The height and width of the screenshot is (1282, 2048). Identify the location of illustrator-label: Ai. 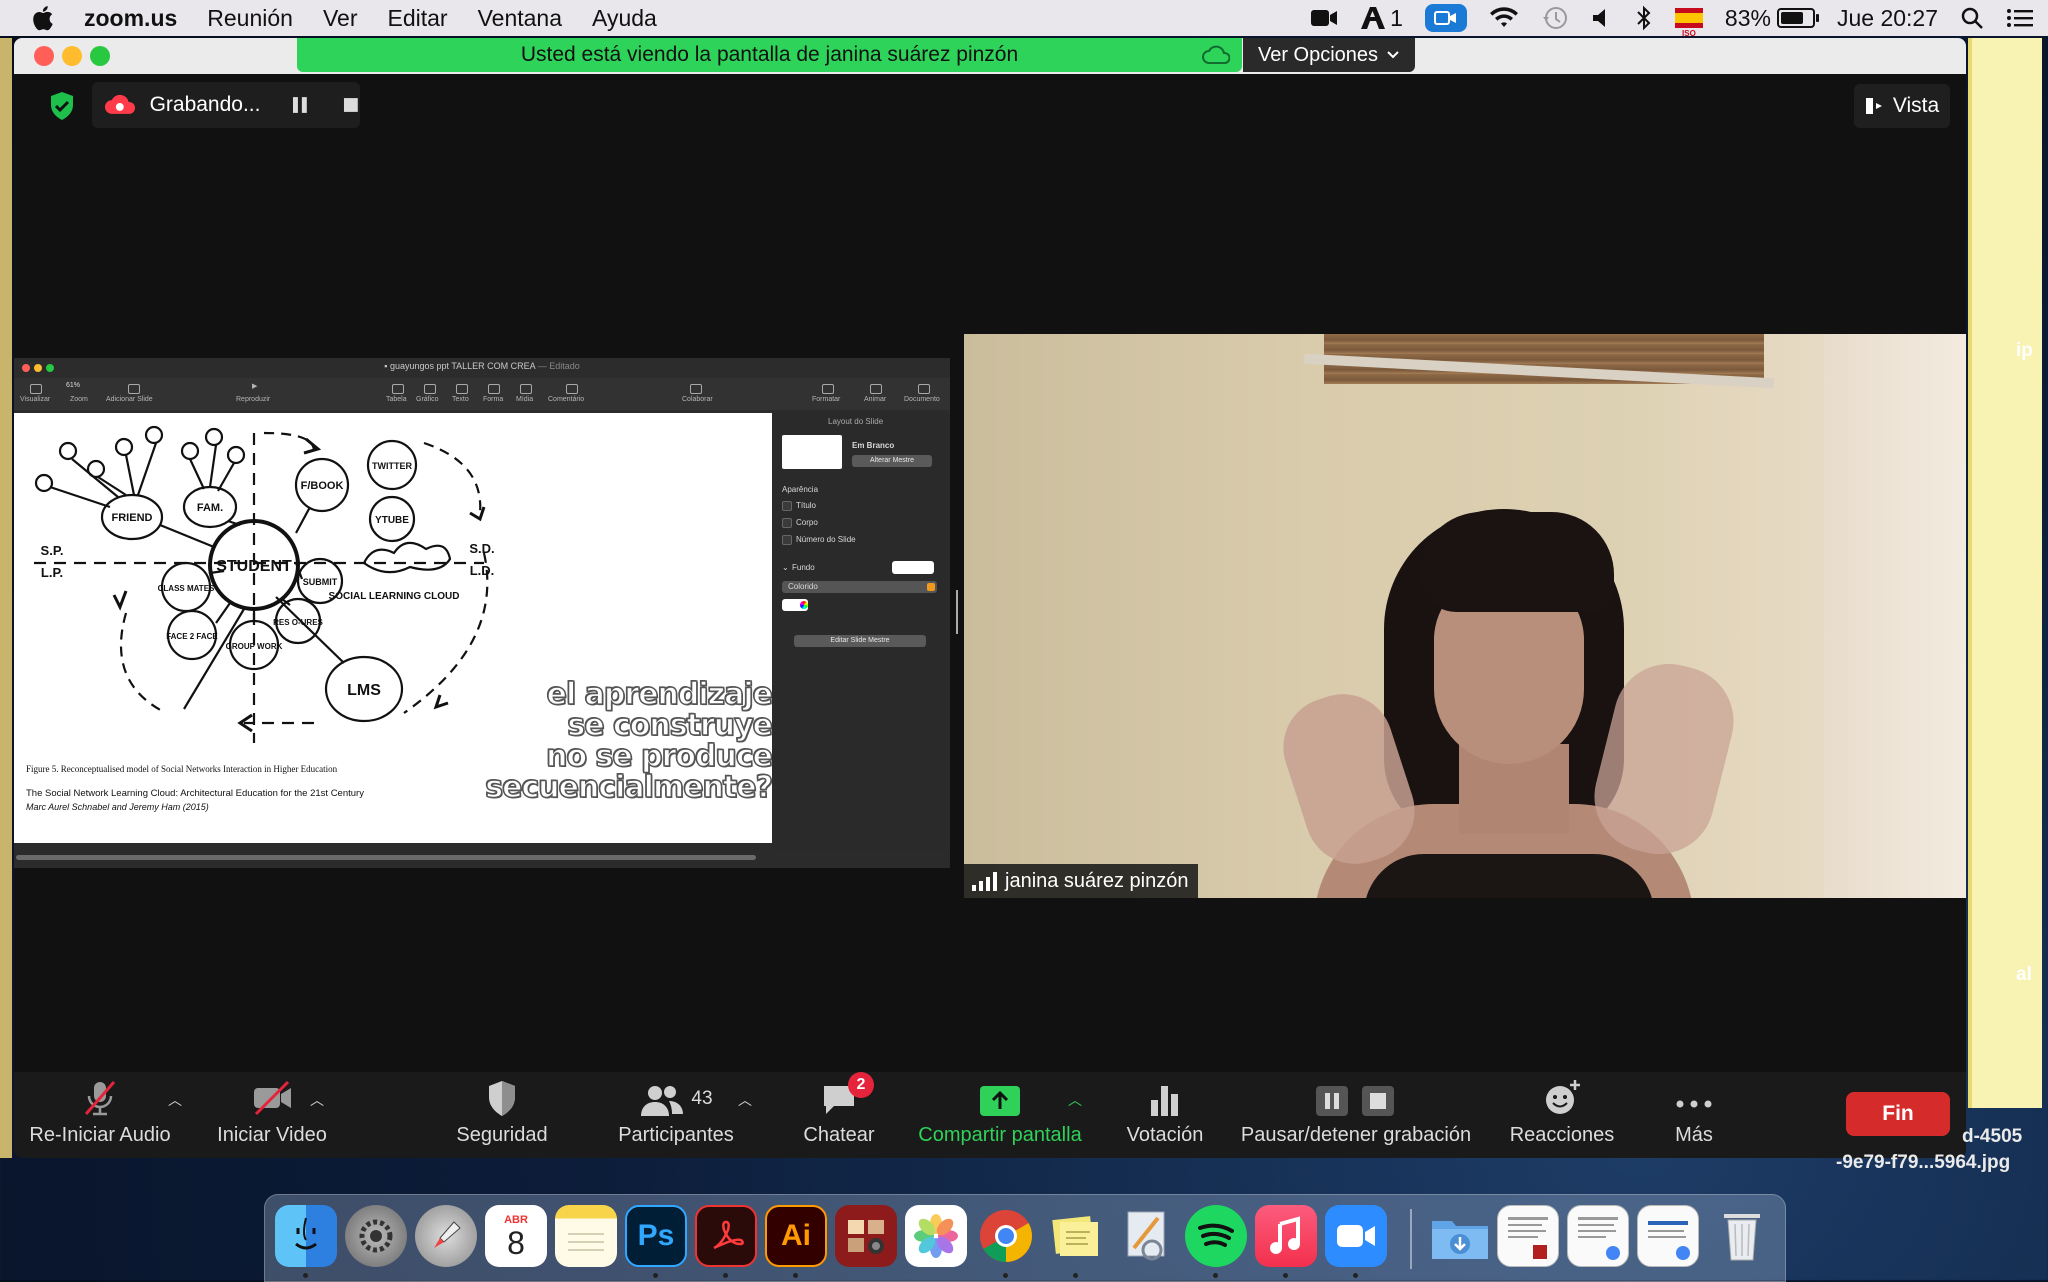
(796, 1235).